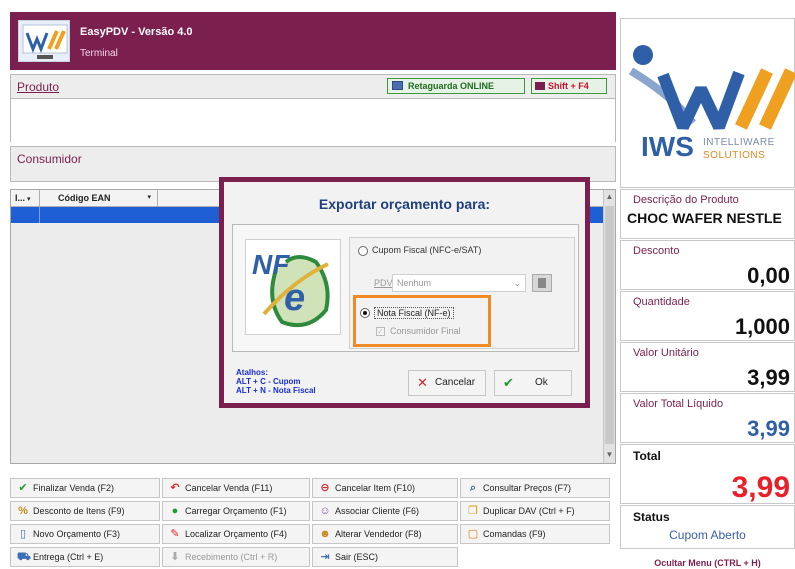 This screenshot has width=795, height=569. What do you see at coordinates (175, 534) in the screenshot?
I see `locate-icon: ✎` at bounding box center [175, 534].